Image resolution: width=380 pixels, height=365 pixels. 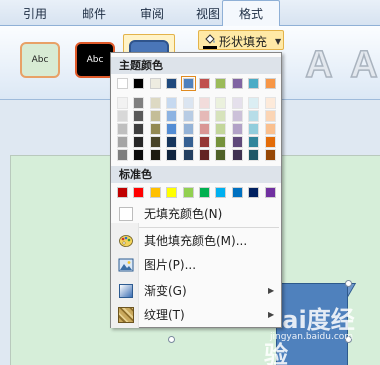 What do you see at coordinates (251, 13) in the screenshot?
I see `tab-format: 格式` at bounding box center [251, 13].